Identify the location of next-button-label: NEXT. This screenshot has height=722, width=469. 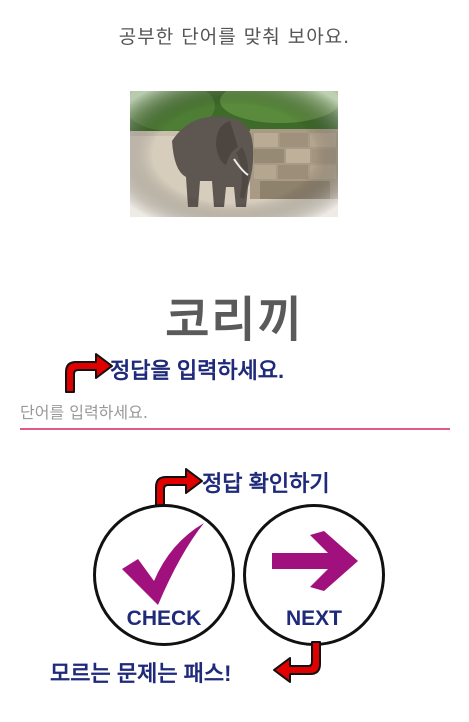
(313, 618).